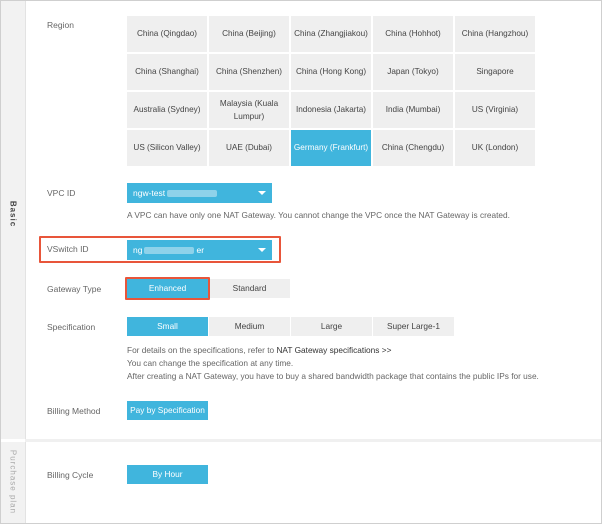 The height and width of the screenshot is (524, 602). Describe the element at coordinates (60, 25) in the screenshot. I see `region-label: Region` at that location.